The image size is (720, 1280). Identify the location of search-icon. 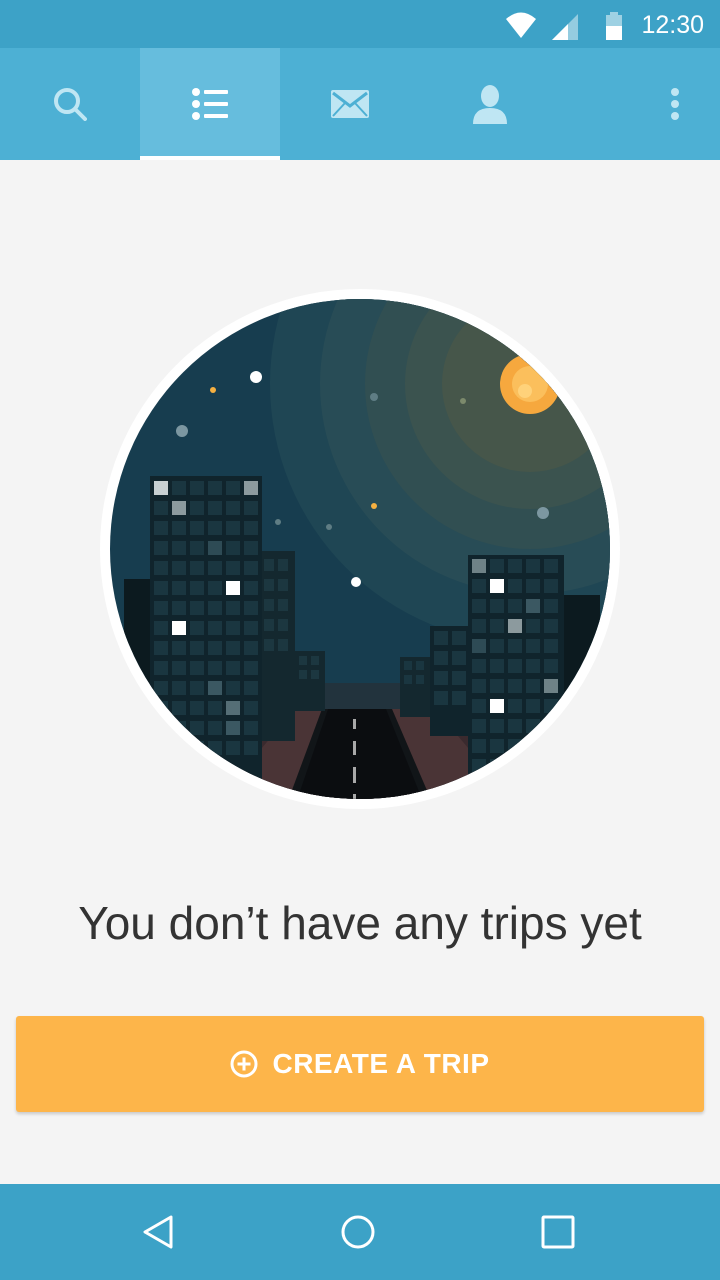
(70, 104).